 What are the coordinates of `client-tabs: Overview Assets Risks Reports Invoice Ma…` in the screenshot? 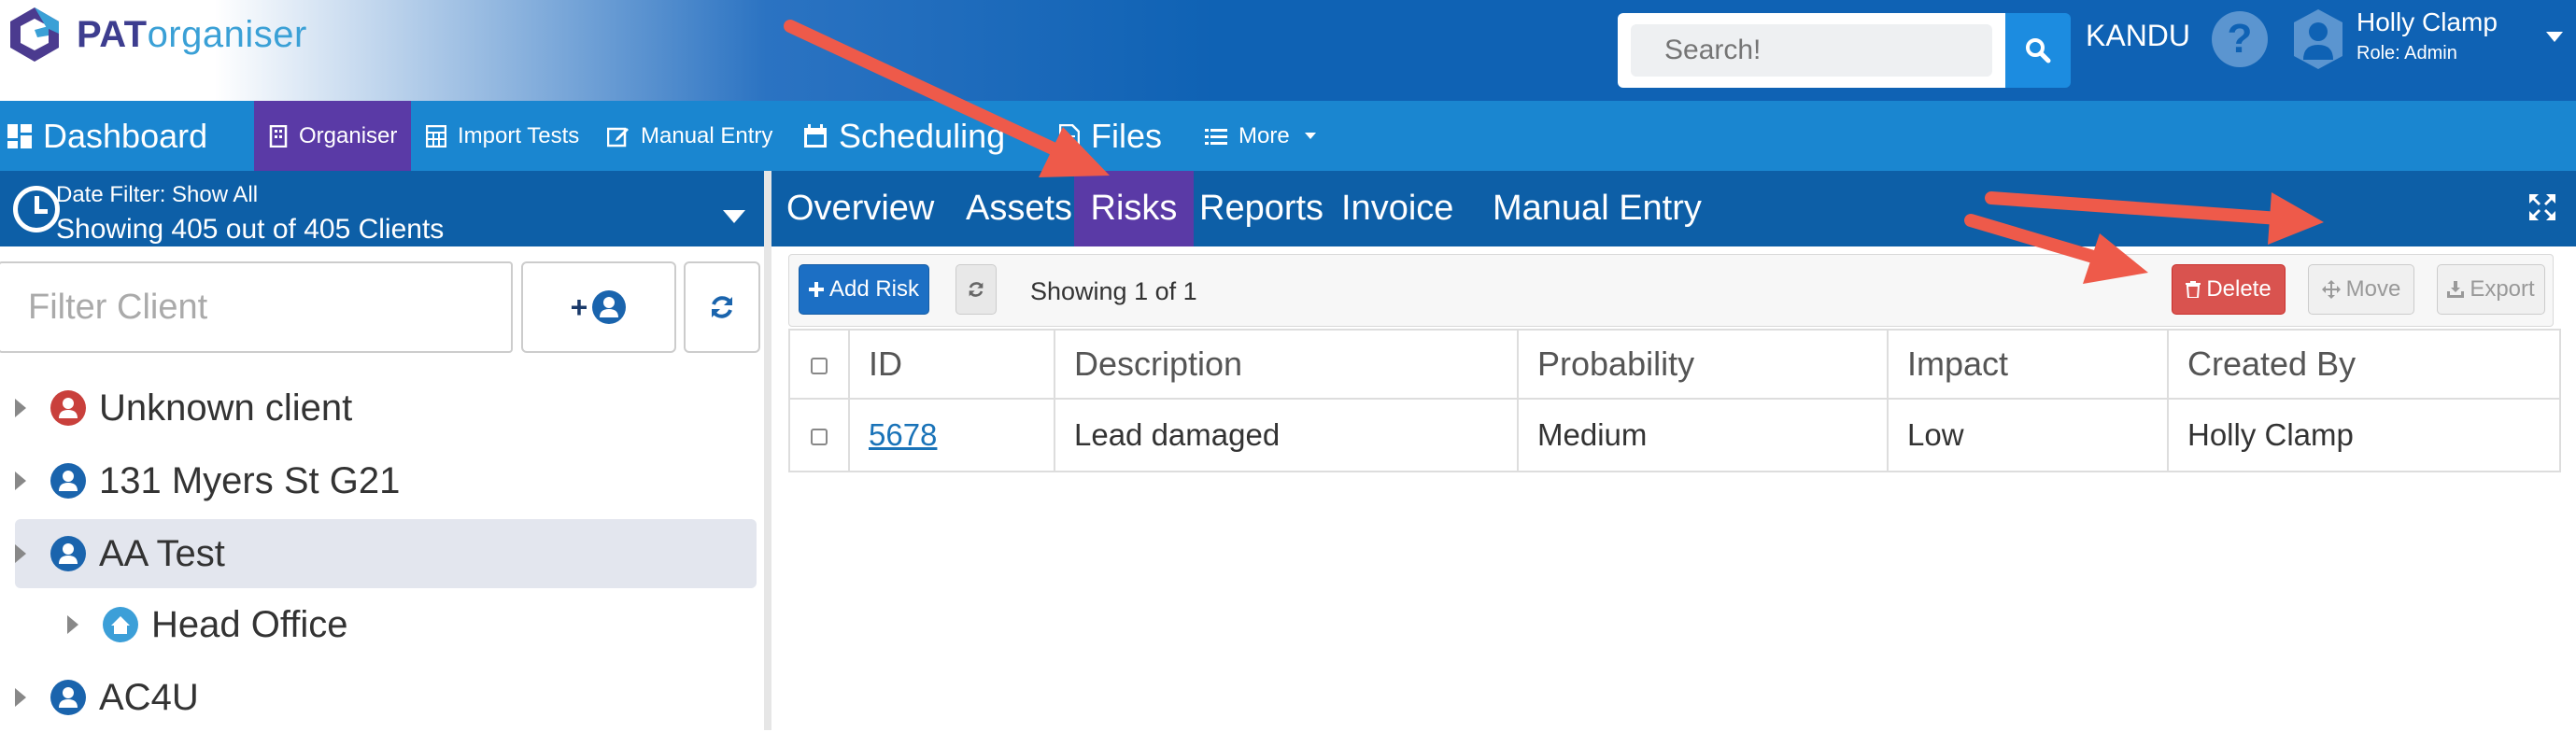 It's located at (1673, 208).